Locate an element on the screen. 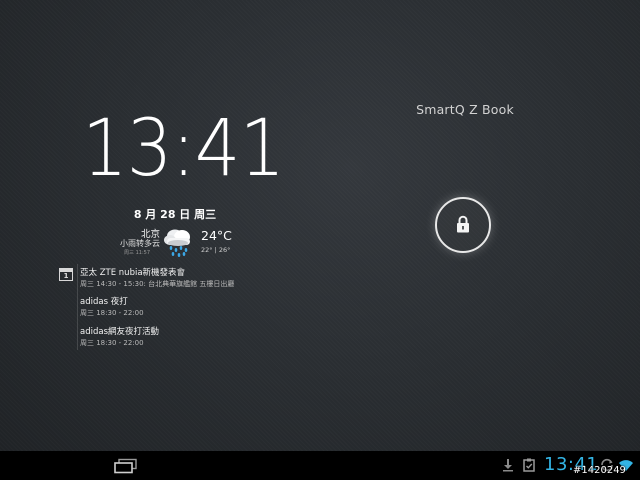  lockscreen-clock: 13:41 is located at coordinates (183, 149).